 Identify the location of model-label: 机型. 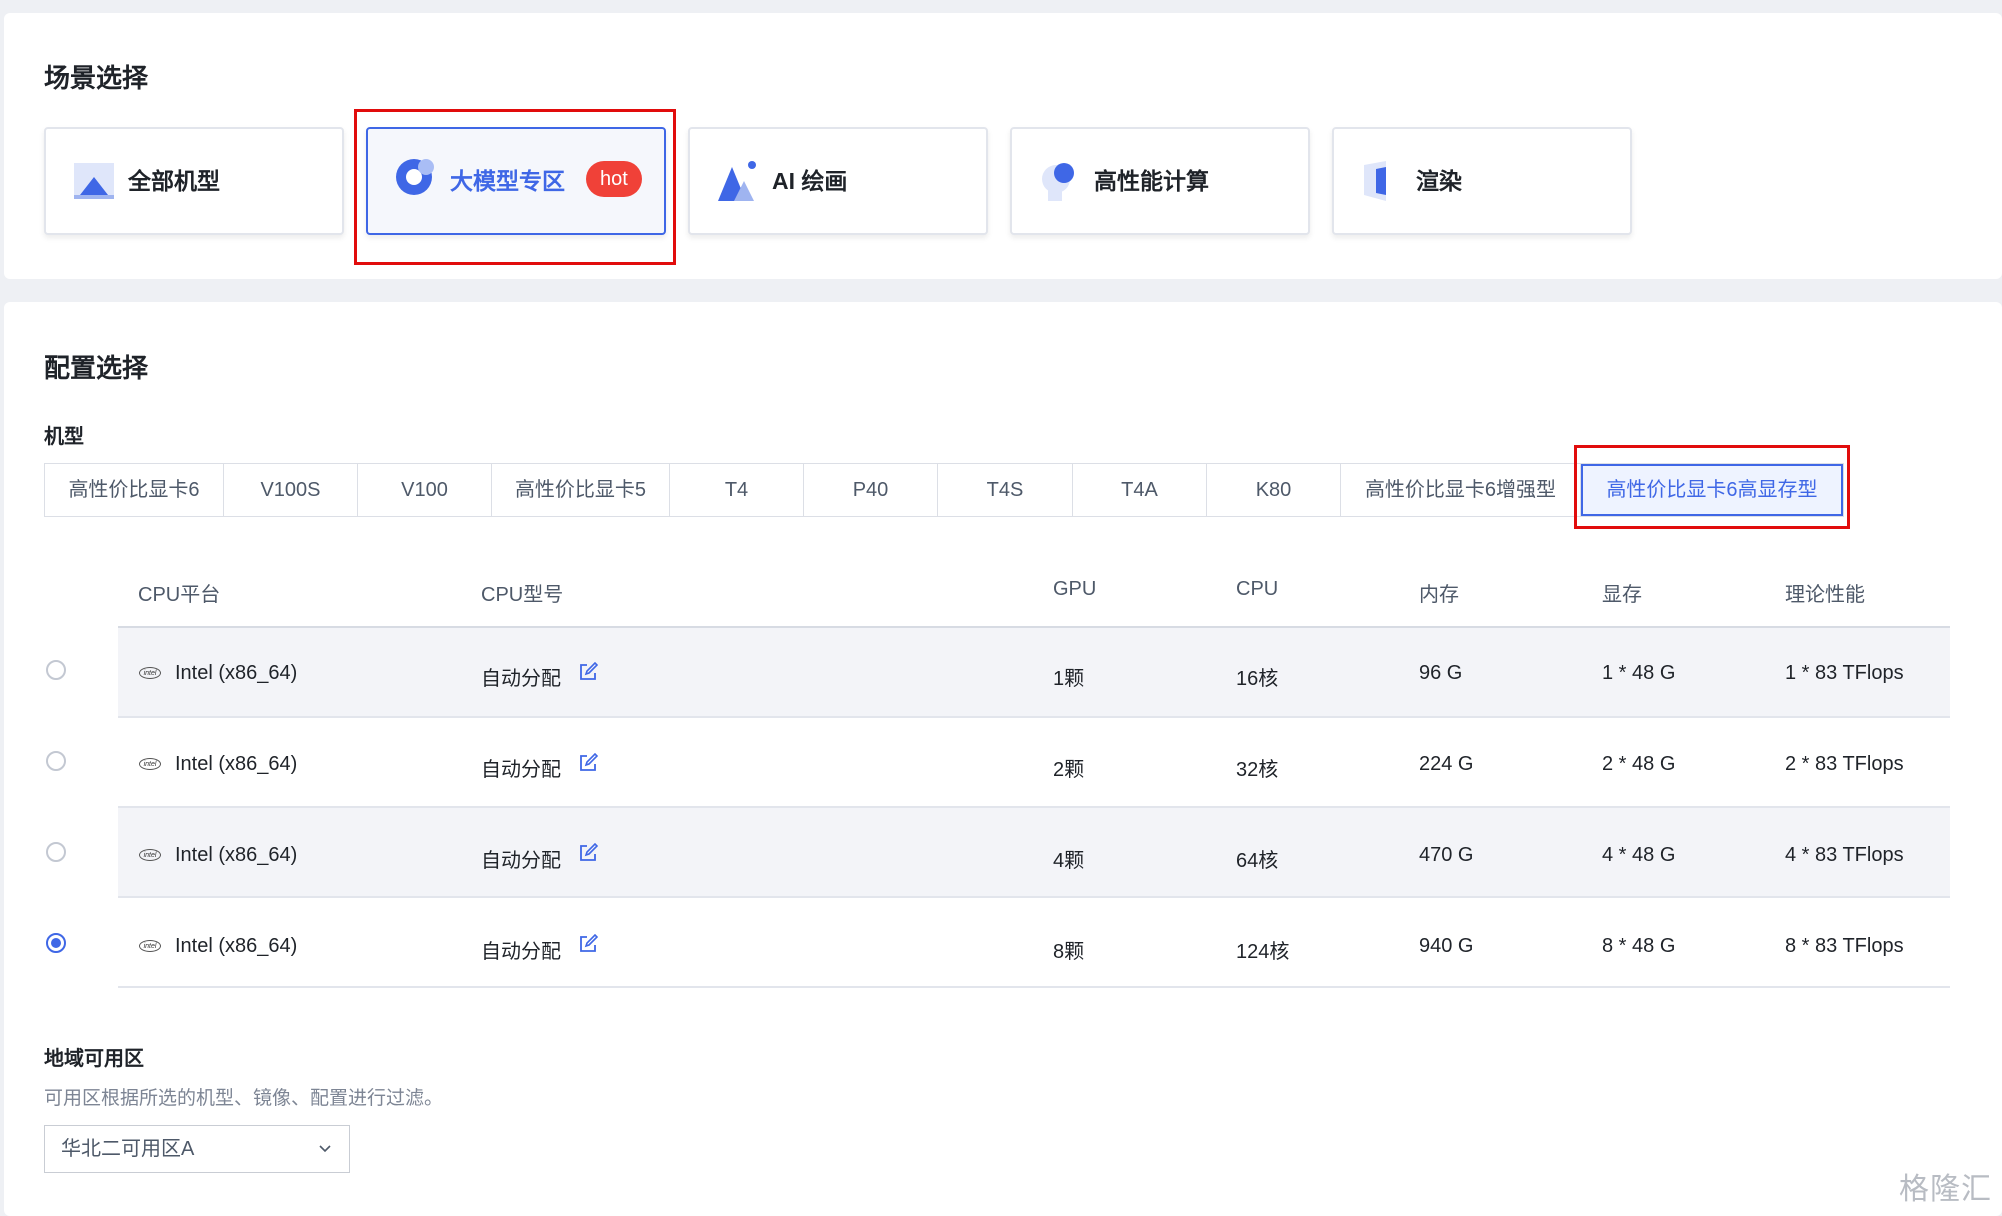
(64, 437).